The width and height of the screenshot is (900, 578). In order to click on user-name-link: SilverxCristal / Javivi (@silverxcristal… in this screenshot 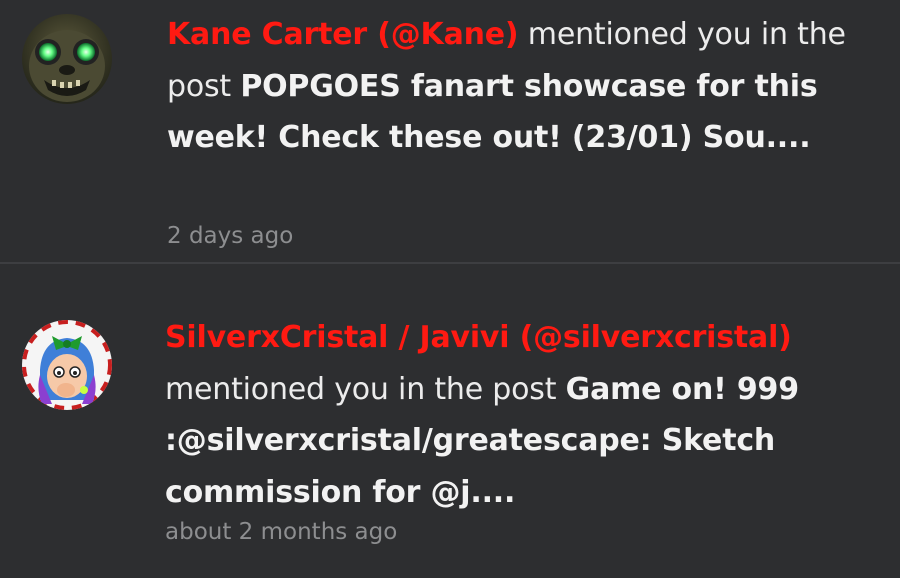, I will do `click(478, 337)`.